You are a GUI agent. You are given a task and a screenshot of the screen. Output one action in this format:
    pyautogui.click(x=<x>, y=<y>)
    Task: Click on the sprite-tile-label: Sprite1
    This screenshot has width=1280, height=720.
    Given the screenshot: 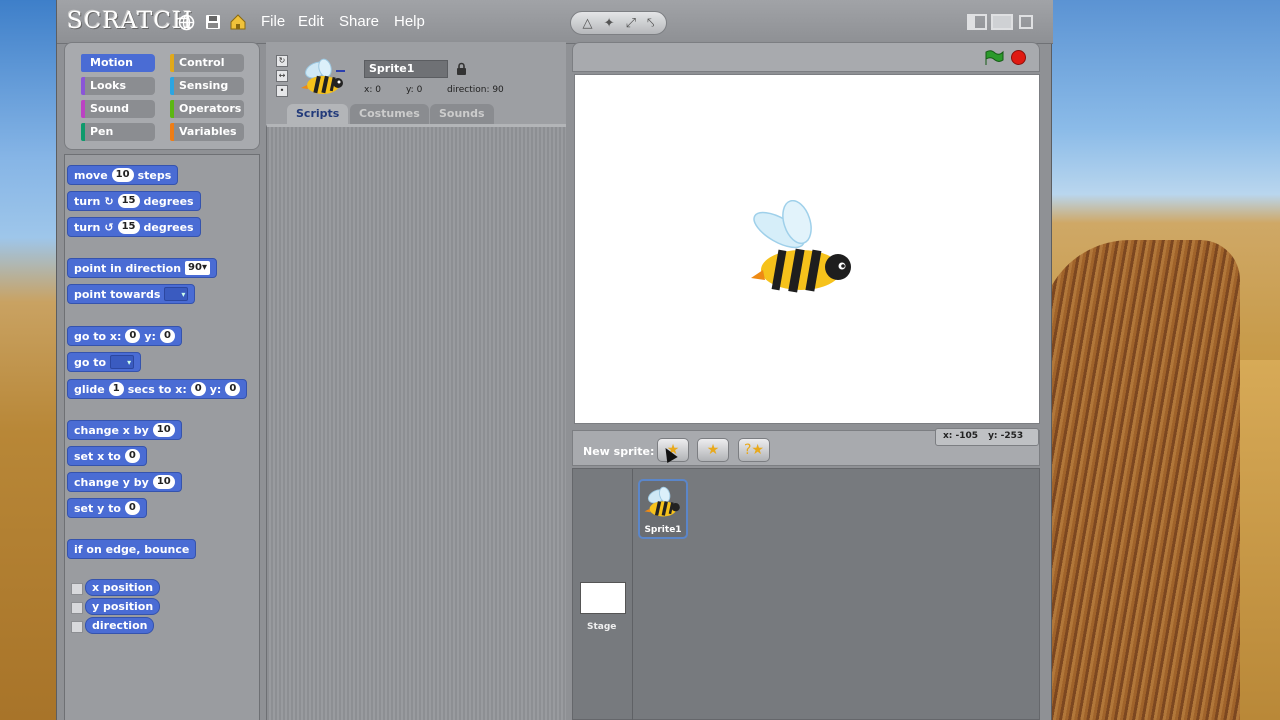 What is the action you would take?
    pyautogui.click(x=663, y=530)
    